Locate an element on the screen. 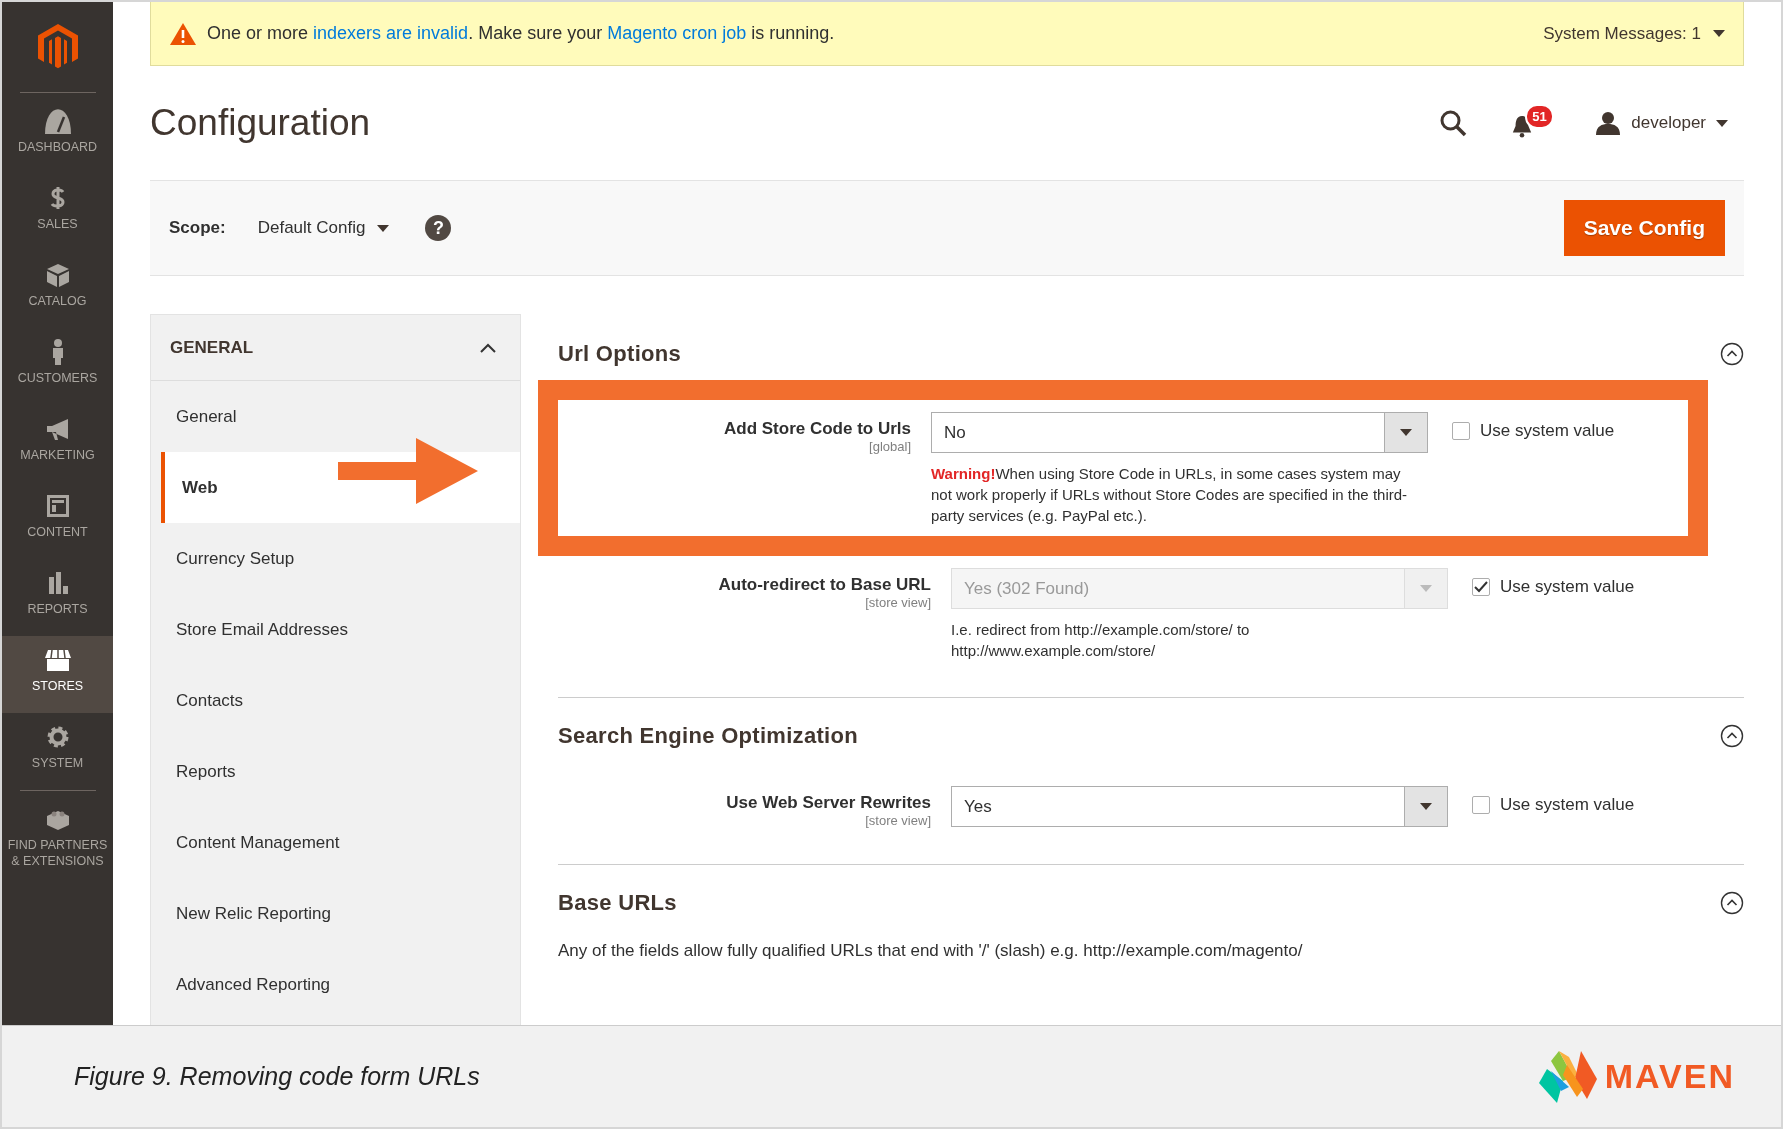 The image size is (1783, 1129). brand-name: MAVEN is located at coordinates (1669, 1076).